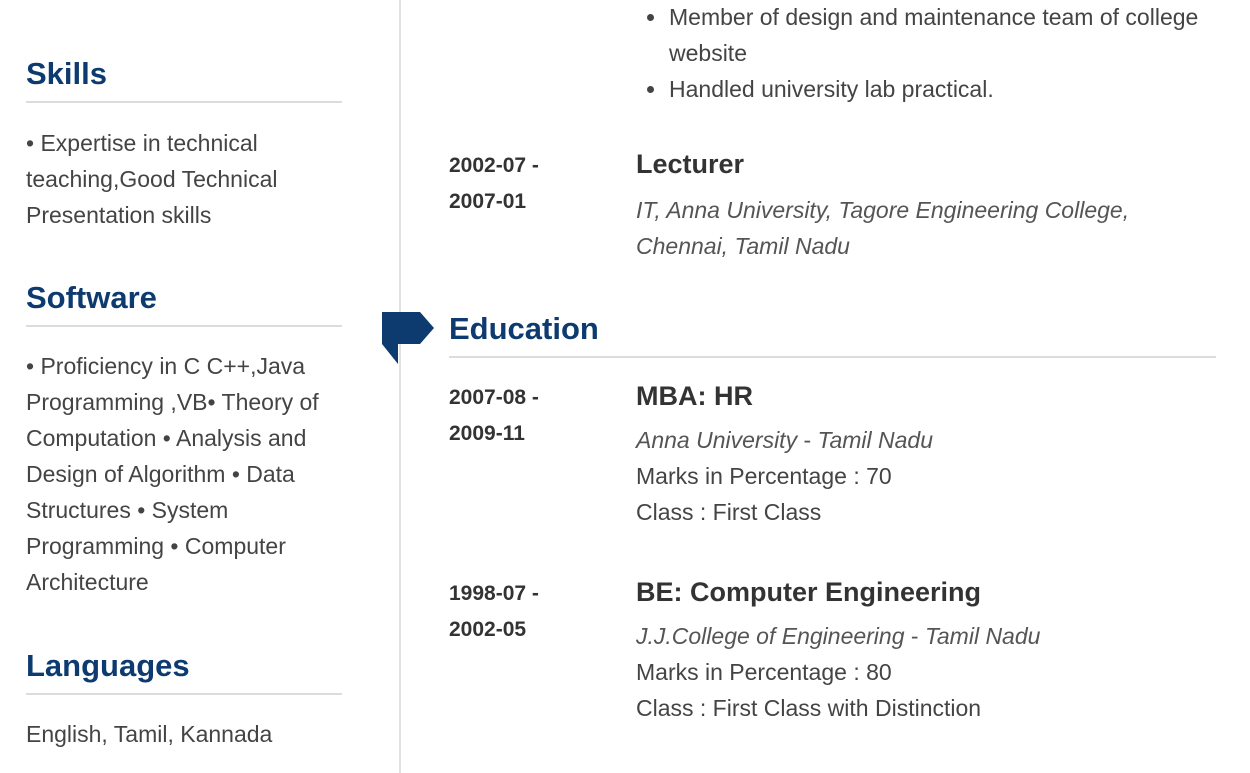 The width and height of the screenshot is (1250, 773). I want to click on date-start: 2002-07 -, so click(494, 165).